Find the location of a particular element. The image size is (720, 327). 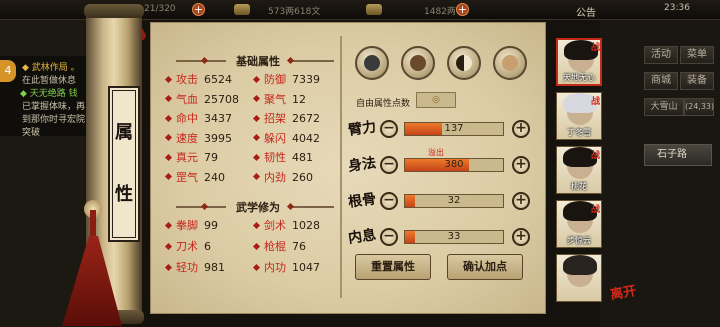

stat-value: 240 is located at coordinates (214, 177).